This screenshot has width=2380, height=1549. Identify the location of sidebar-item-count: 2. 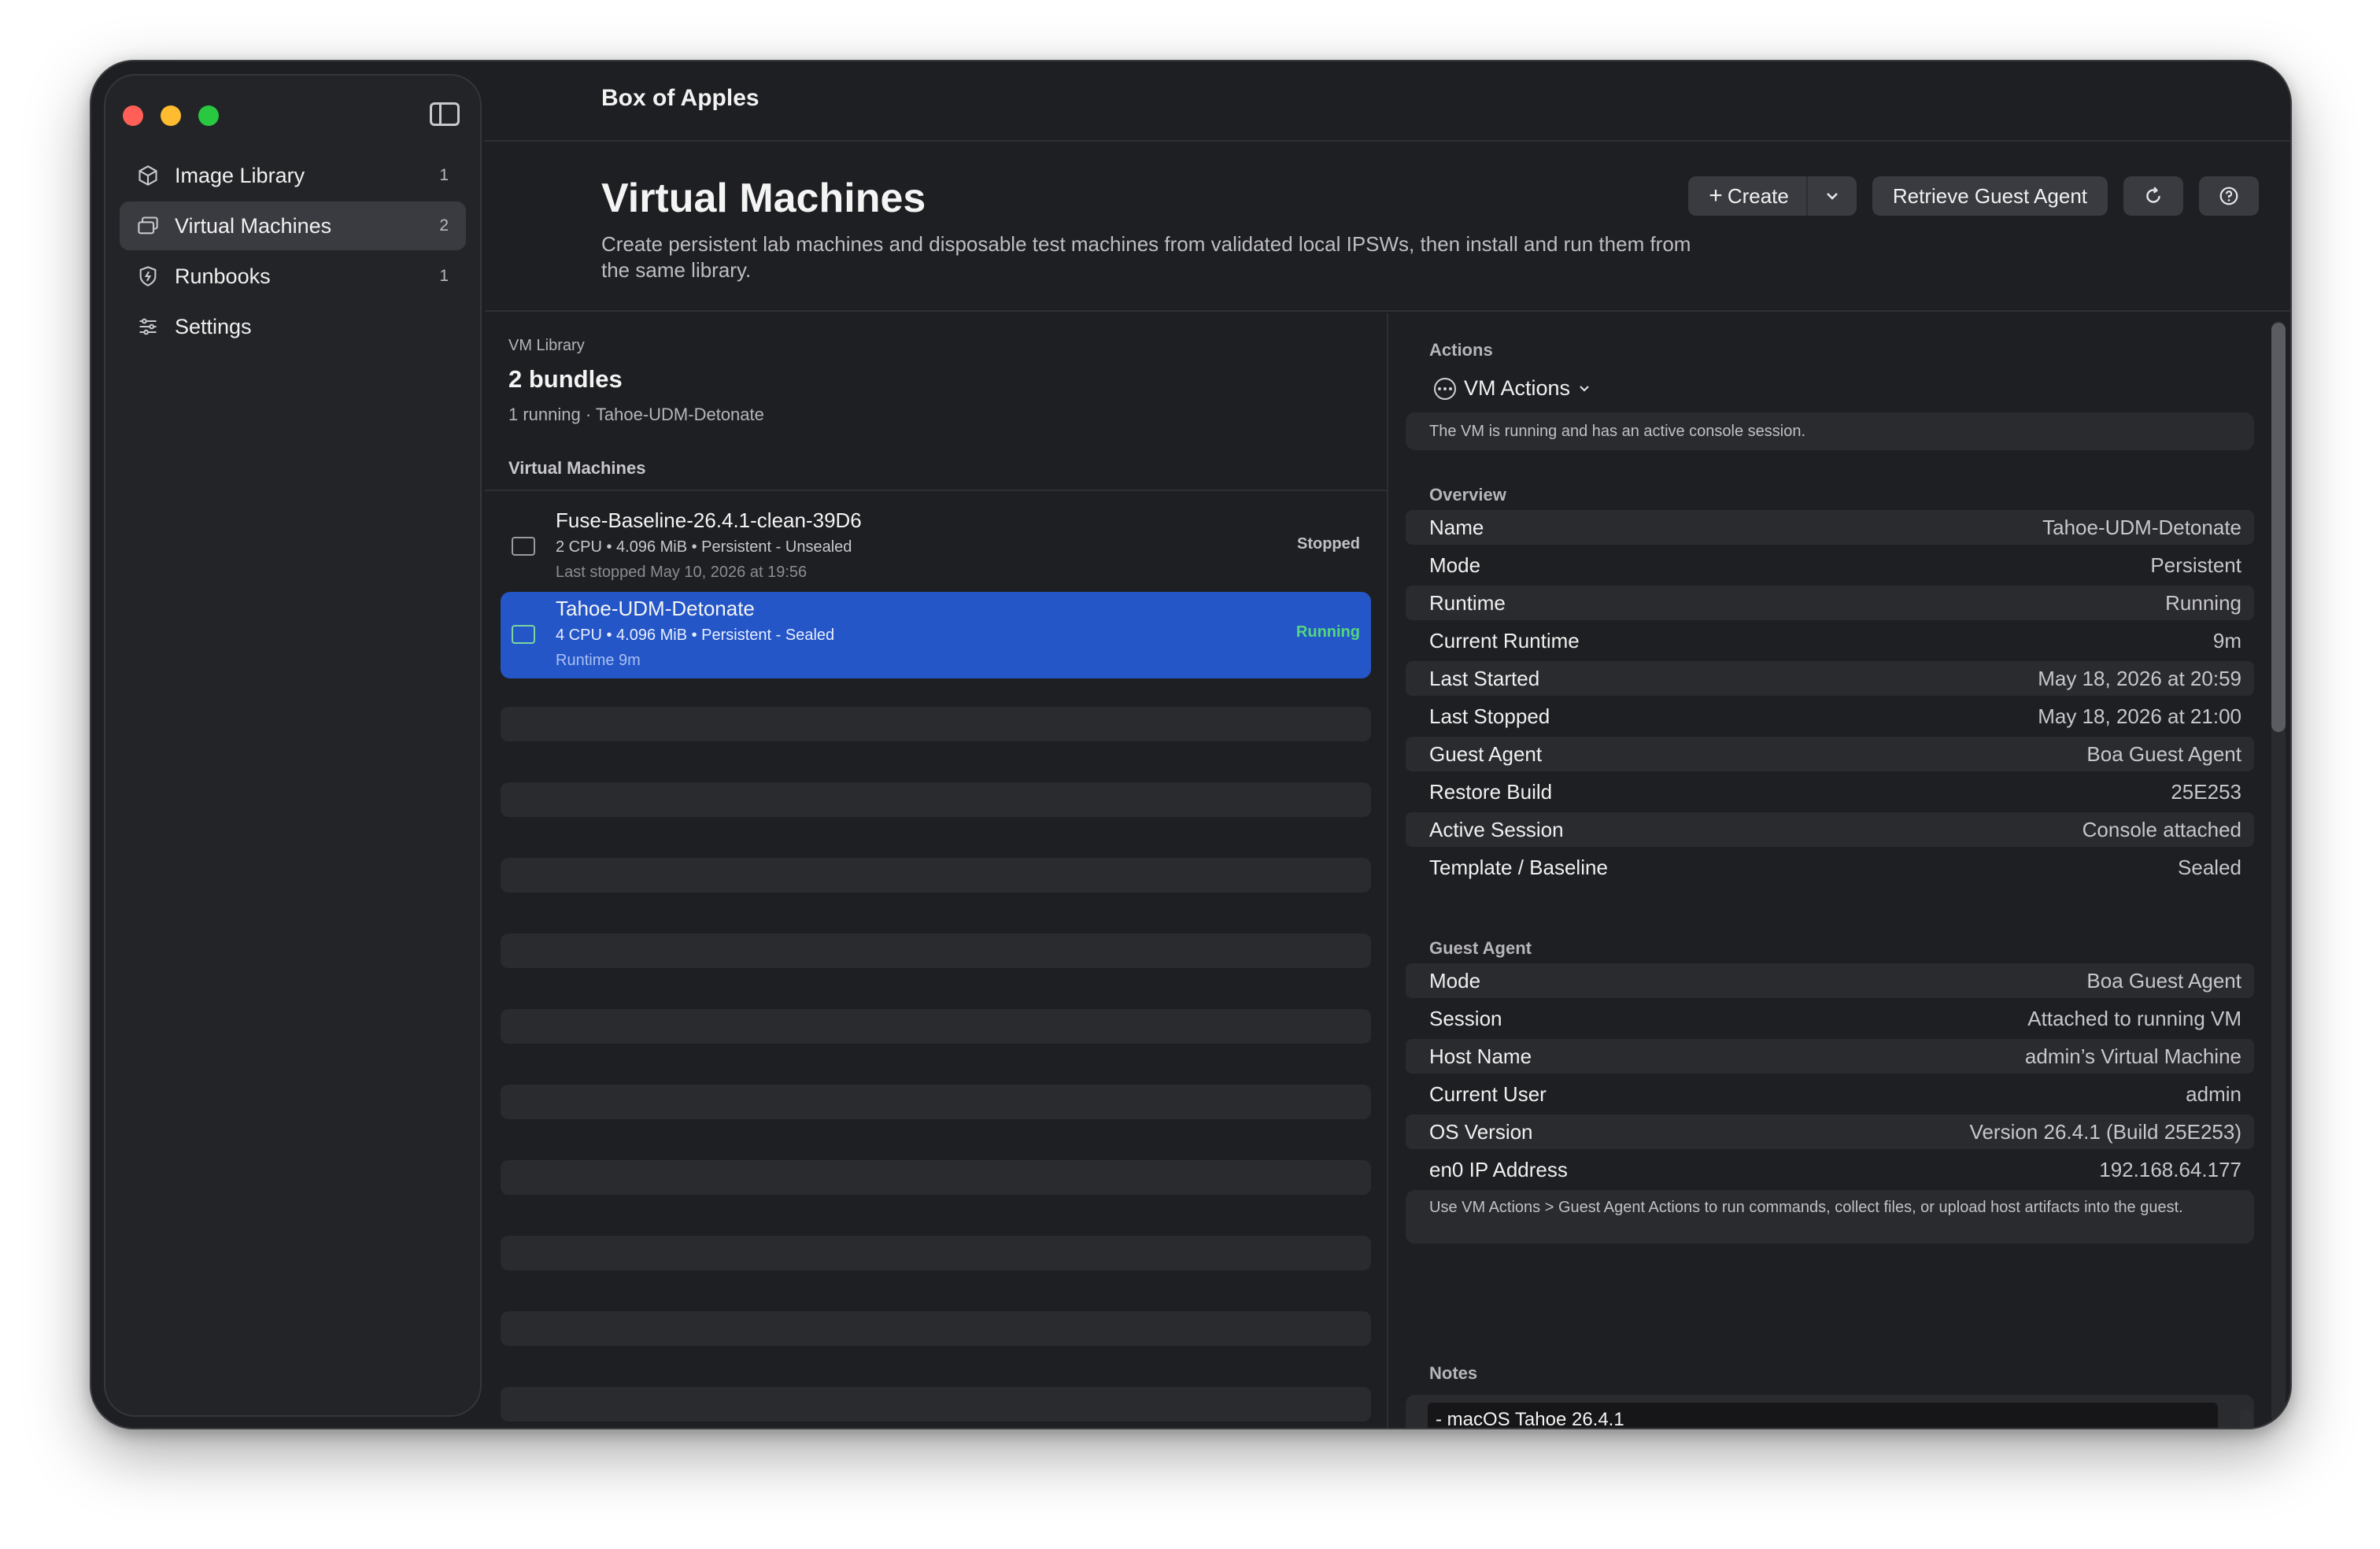
(444, 226).